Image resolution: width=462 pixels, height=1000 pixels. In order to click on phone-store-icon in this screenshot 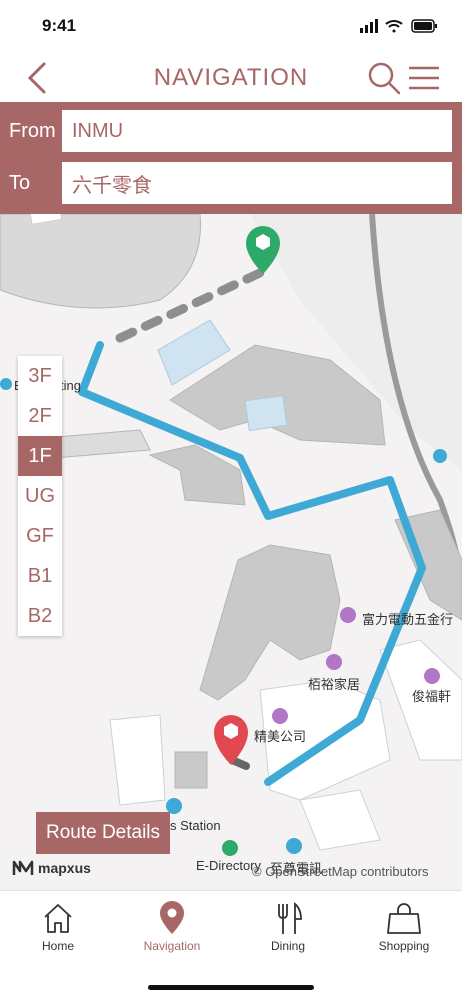, I will do `click(294, 846)`.